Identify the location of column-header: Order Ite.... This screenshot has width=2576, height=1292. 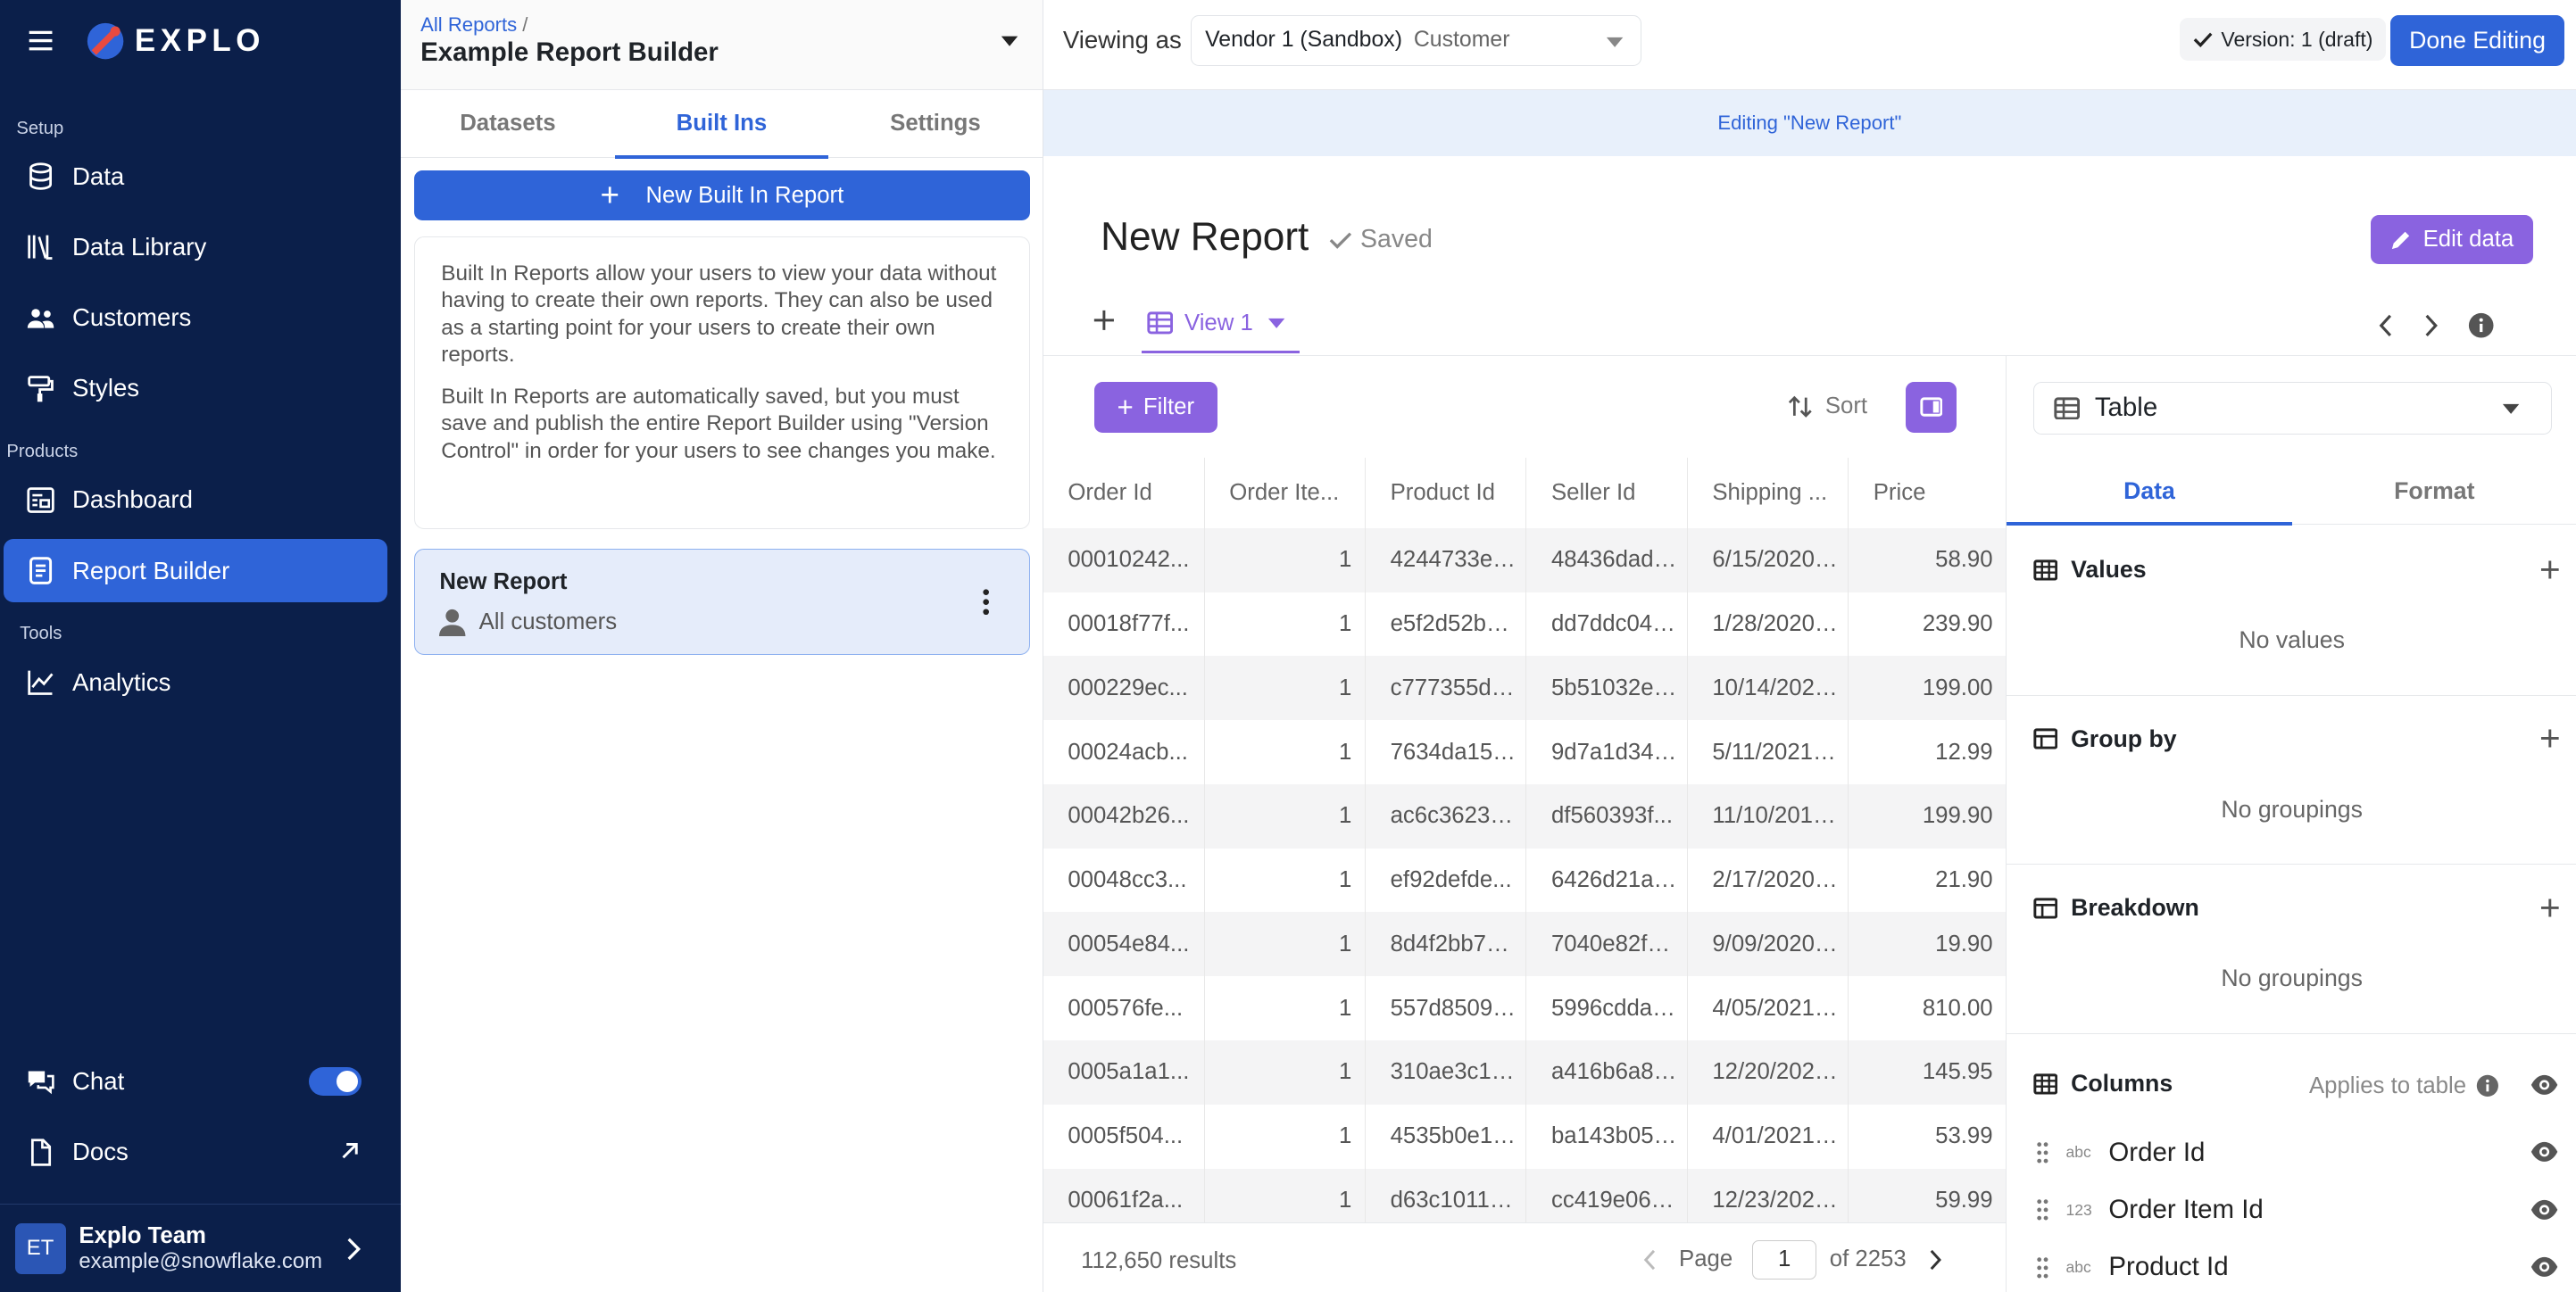
(1285, 493).